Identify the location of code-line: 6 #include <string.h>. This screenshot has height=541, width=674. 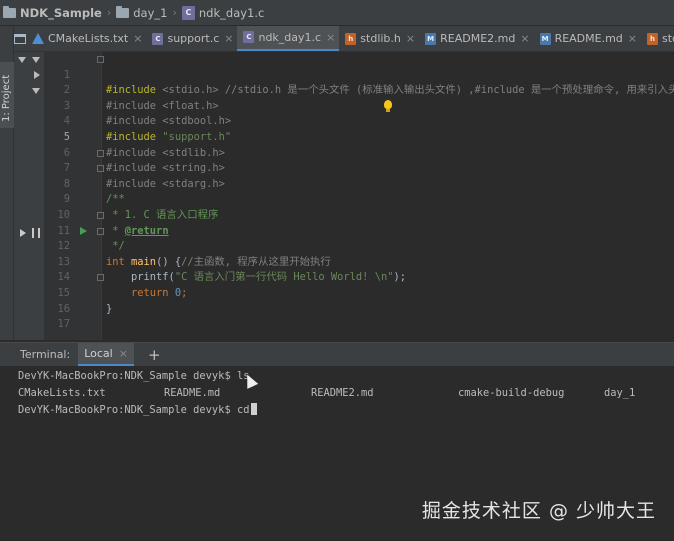
(359, 152).